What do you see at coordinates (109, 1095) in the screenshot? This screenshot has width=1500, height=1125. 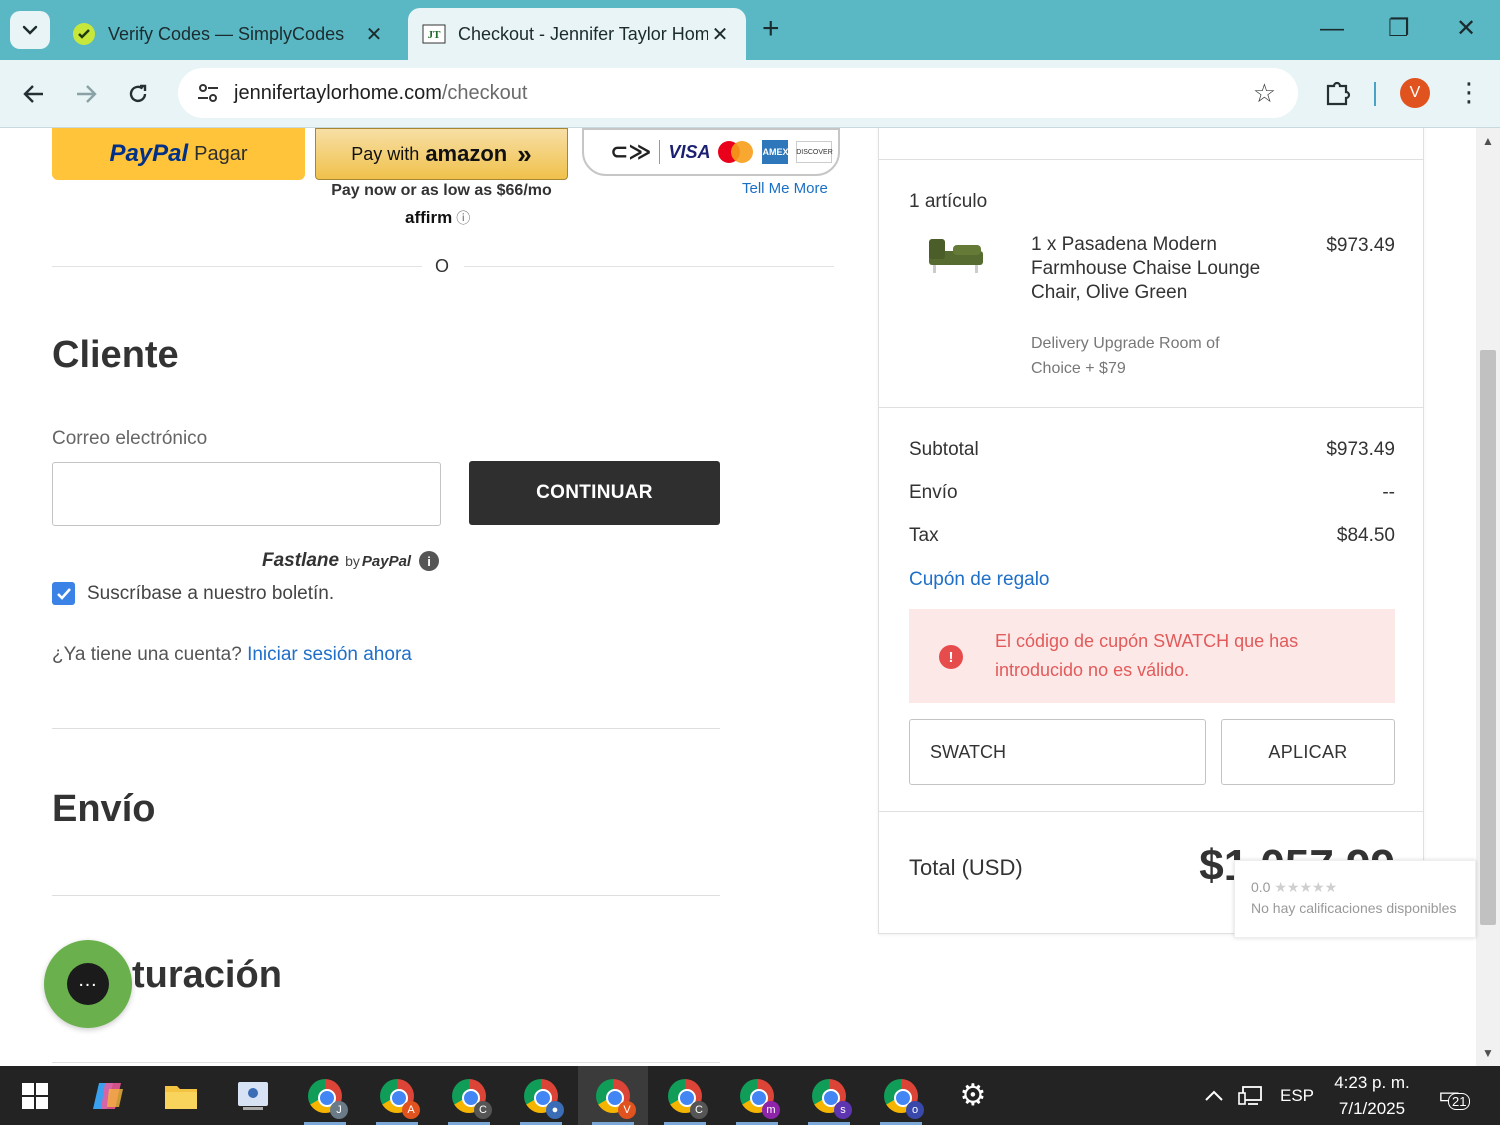 I see `copilot-button` at bounding box center [109, 1095].